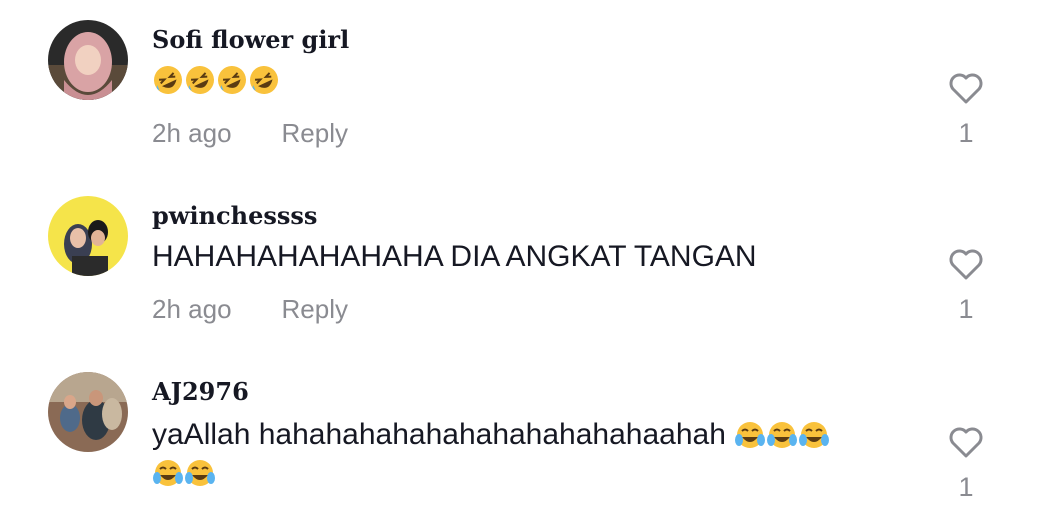 The image size is (1038, 516). Describe the element at coordinates (200, 391) in the screenshot. I see `comment-username: AJ2976` at that location.